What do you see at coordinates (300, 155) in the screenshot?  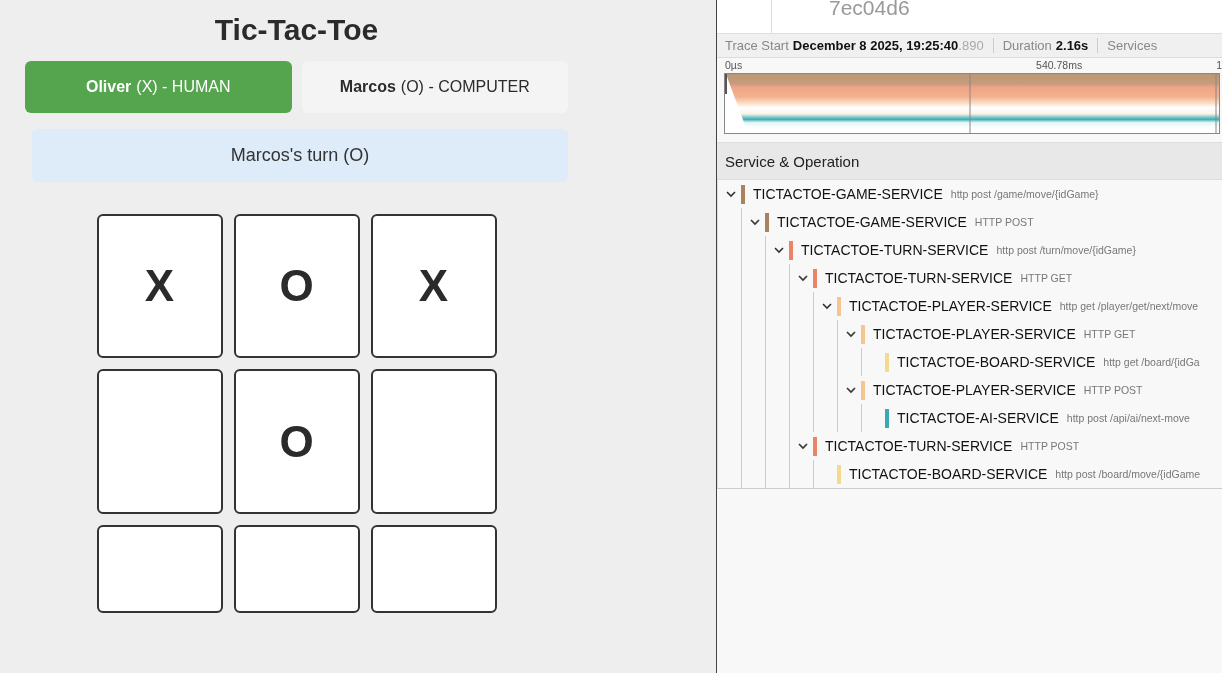 I see `turn-banner: Marcos's turn (O)` at bounding box center [300, 155].